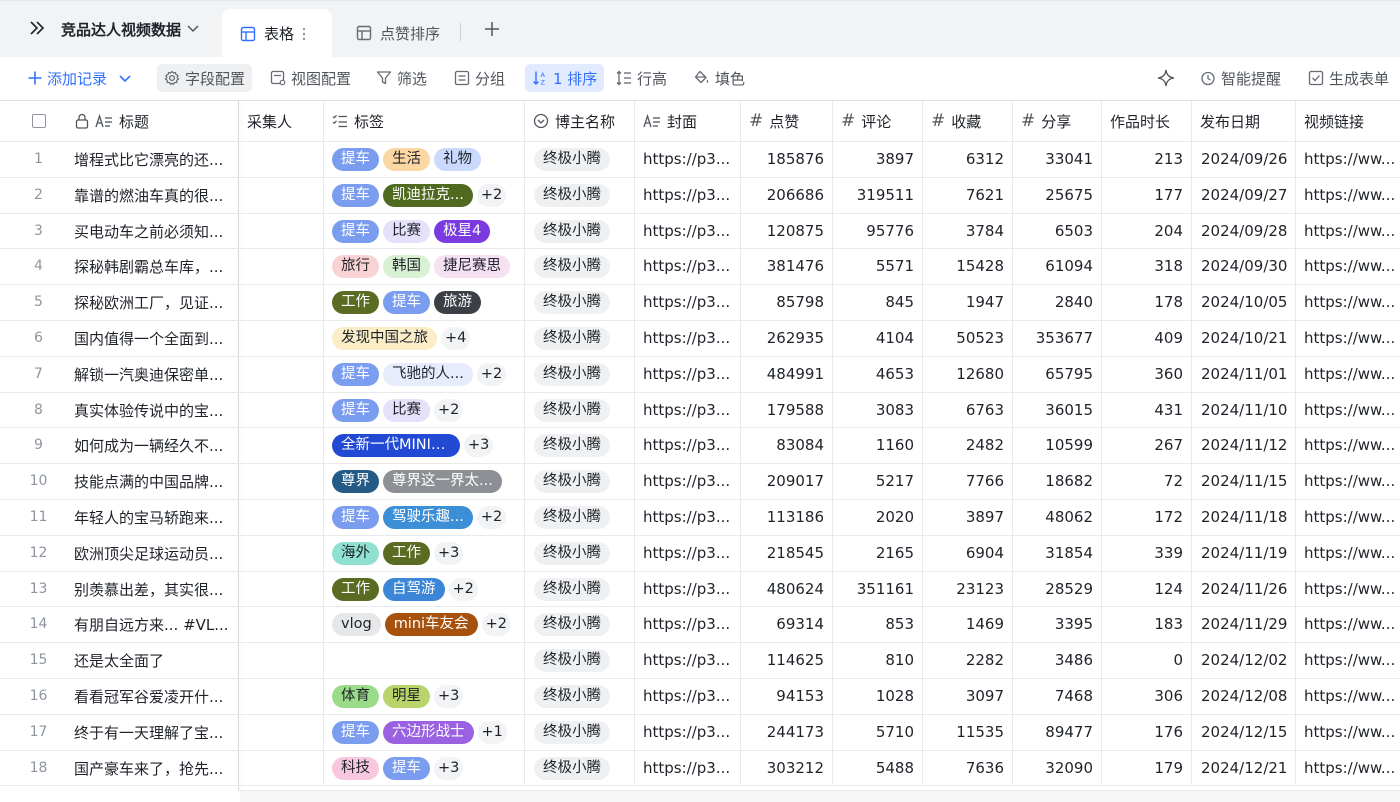  Describe the element at coordinates (423, 517) in the screenshot. I see `tags-cell: 提车 驾驶乐趣... +2` at that location.